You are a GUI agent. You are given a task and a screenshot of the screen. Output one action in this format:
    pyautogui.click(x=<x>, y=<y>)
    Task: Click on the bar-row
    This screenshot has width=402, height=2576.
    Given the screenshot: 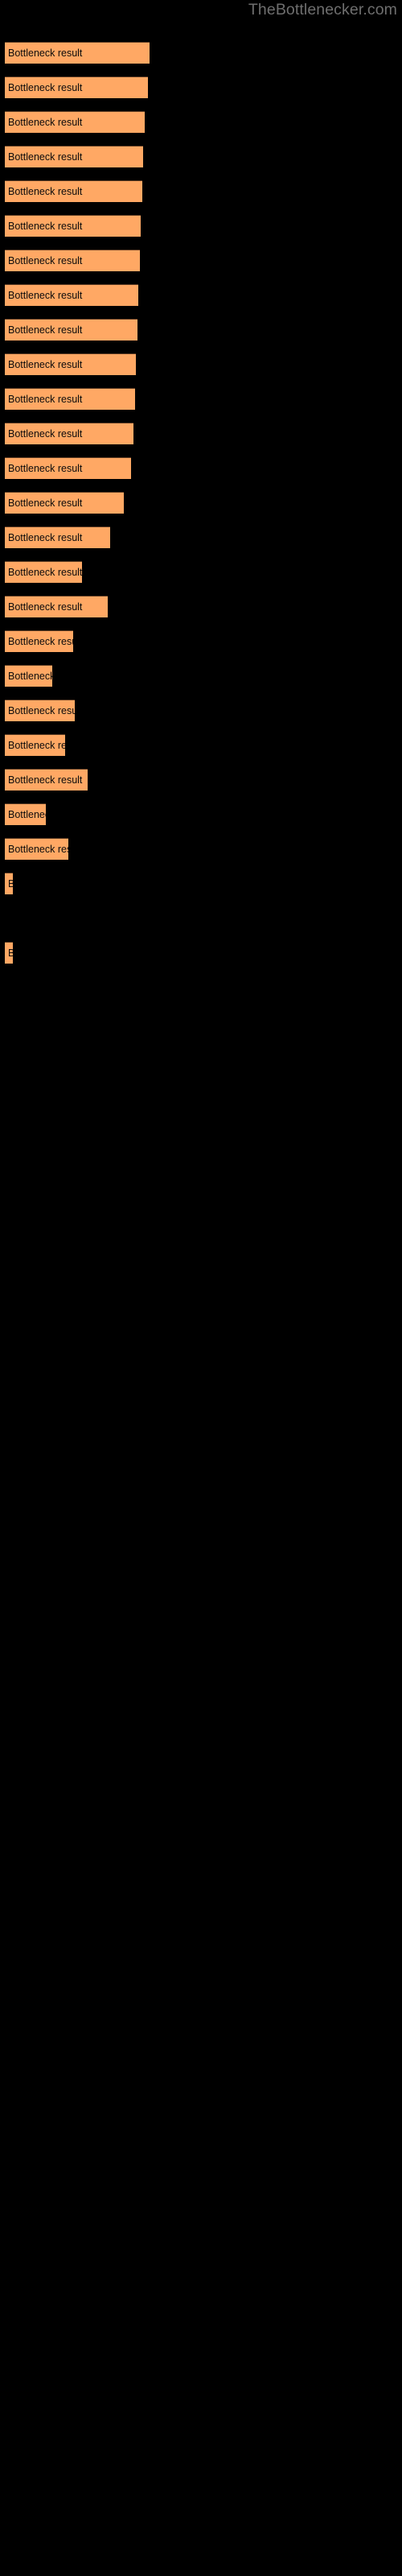 What is the action you would take?
    pyautogui.click(x=201, y=918)
    